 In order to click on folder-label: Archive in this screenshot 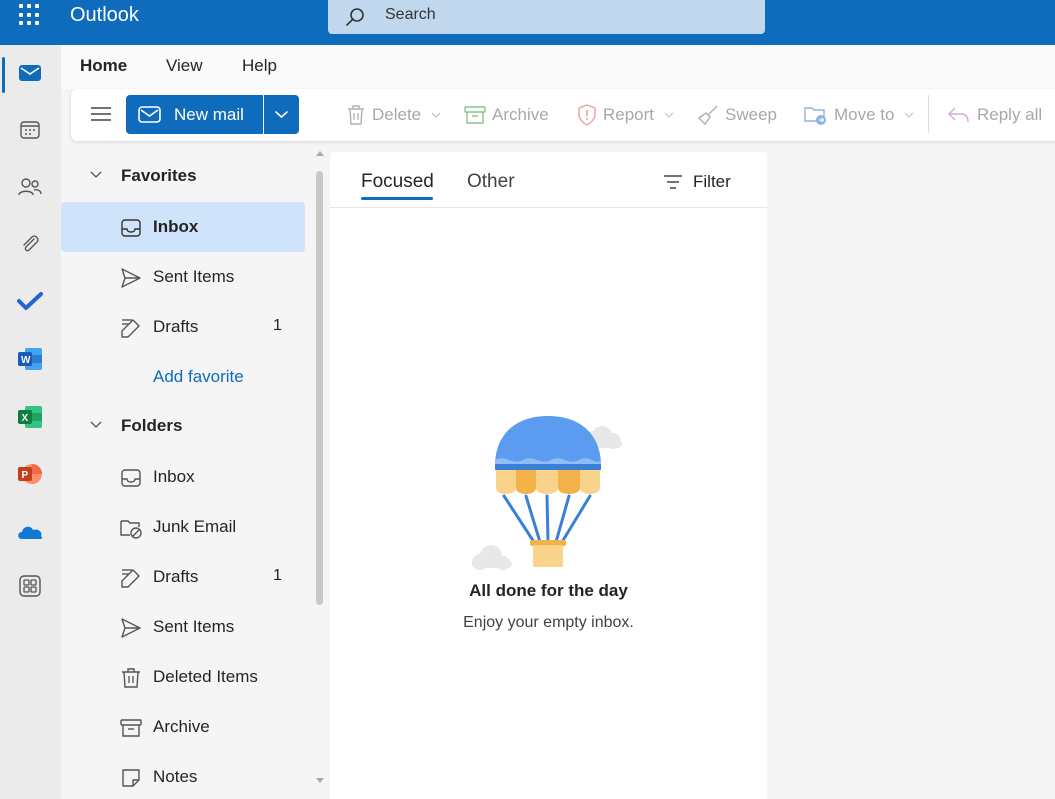, I will do `click(181, 726)`.